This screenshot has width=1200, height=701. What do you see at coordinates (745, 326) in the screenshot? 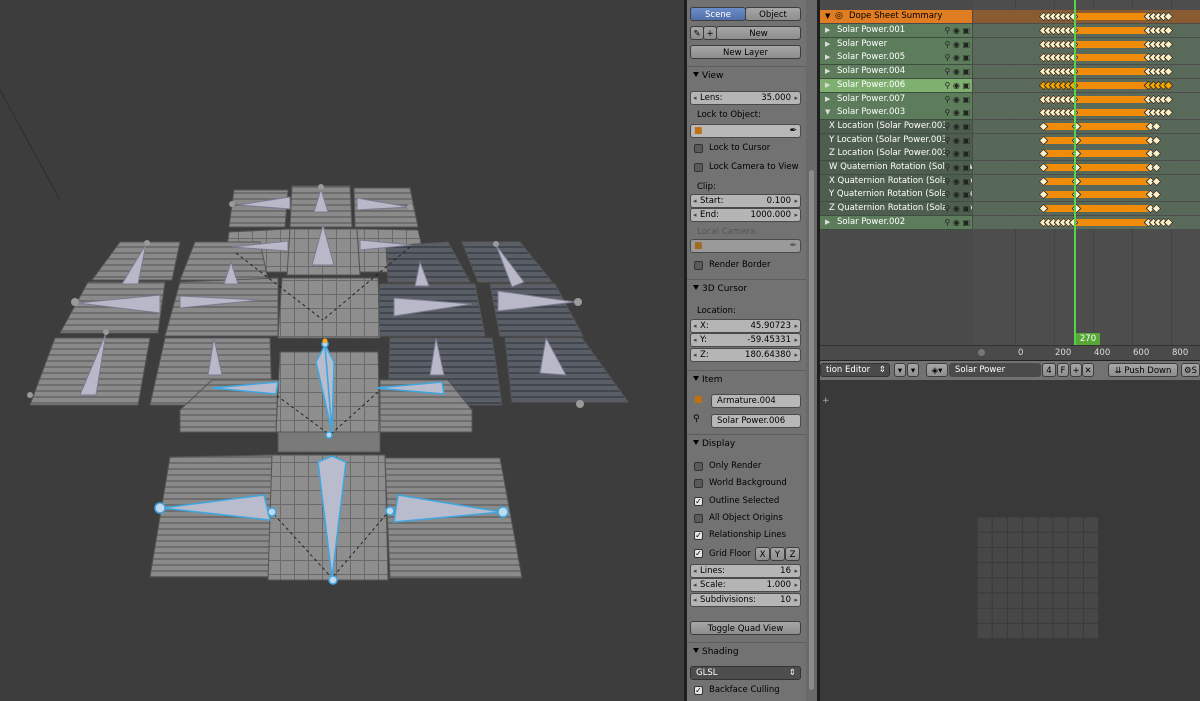
I see `cursor-x-field: ◂ X: 45.90723 ▸` at bounding box center [745, 326].